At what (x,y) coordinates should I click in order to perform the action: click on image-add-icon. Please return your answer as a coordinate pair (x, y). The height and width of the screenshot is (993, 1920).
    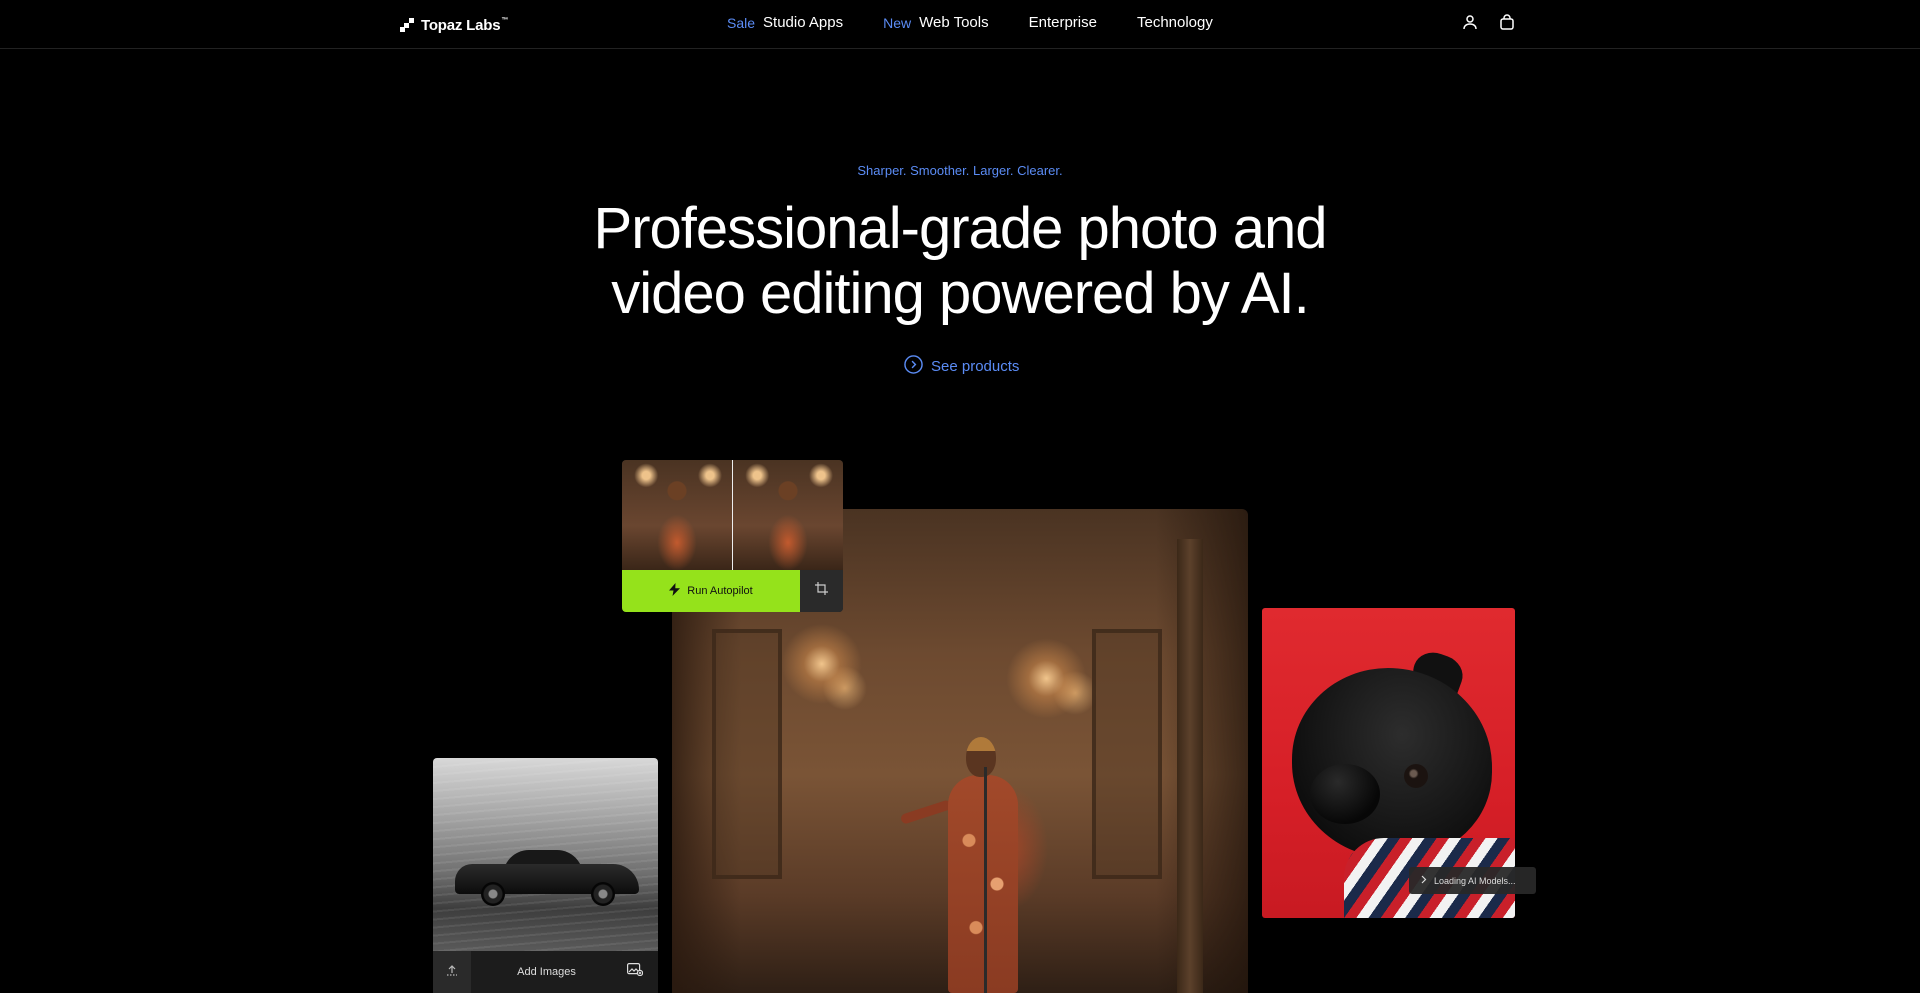
    Looking at the image, I should click on (635, 972).